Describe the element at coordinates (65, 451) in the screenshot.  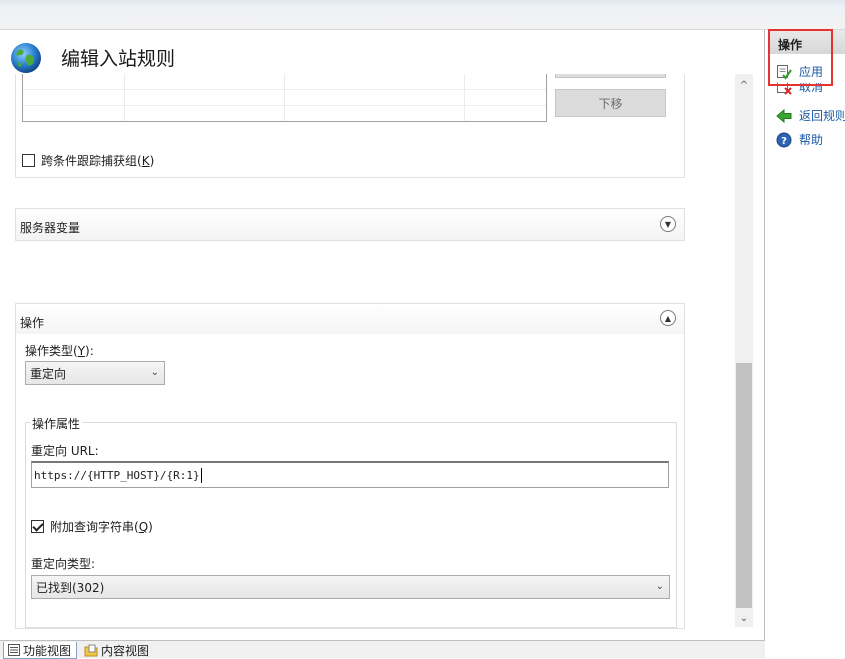
I see `redirect-url-label: 重定向 URL:` at that location.